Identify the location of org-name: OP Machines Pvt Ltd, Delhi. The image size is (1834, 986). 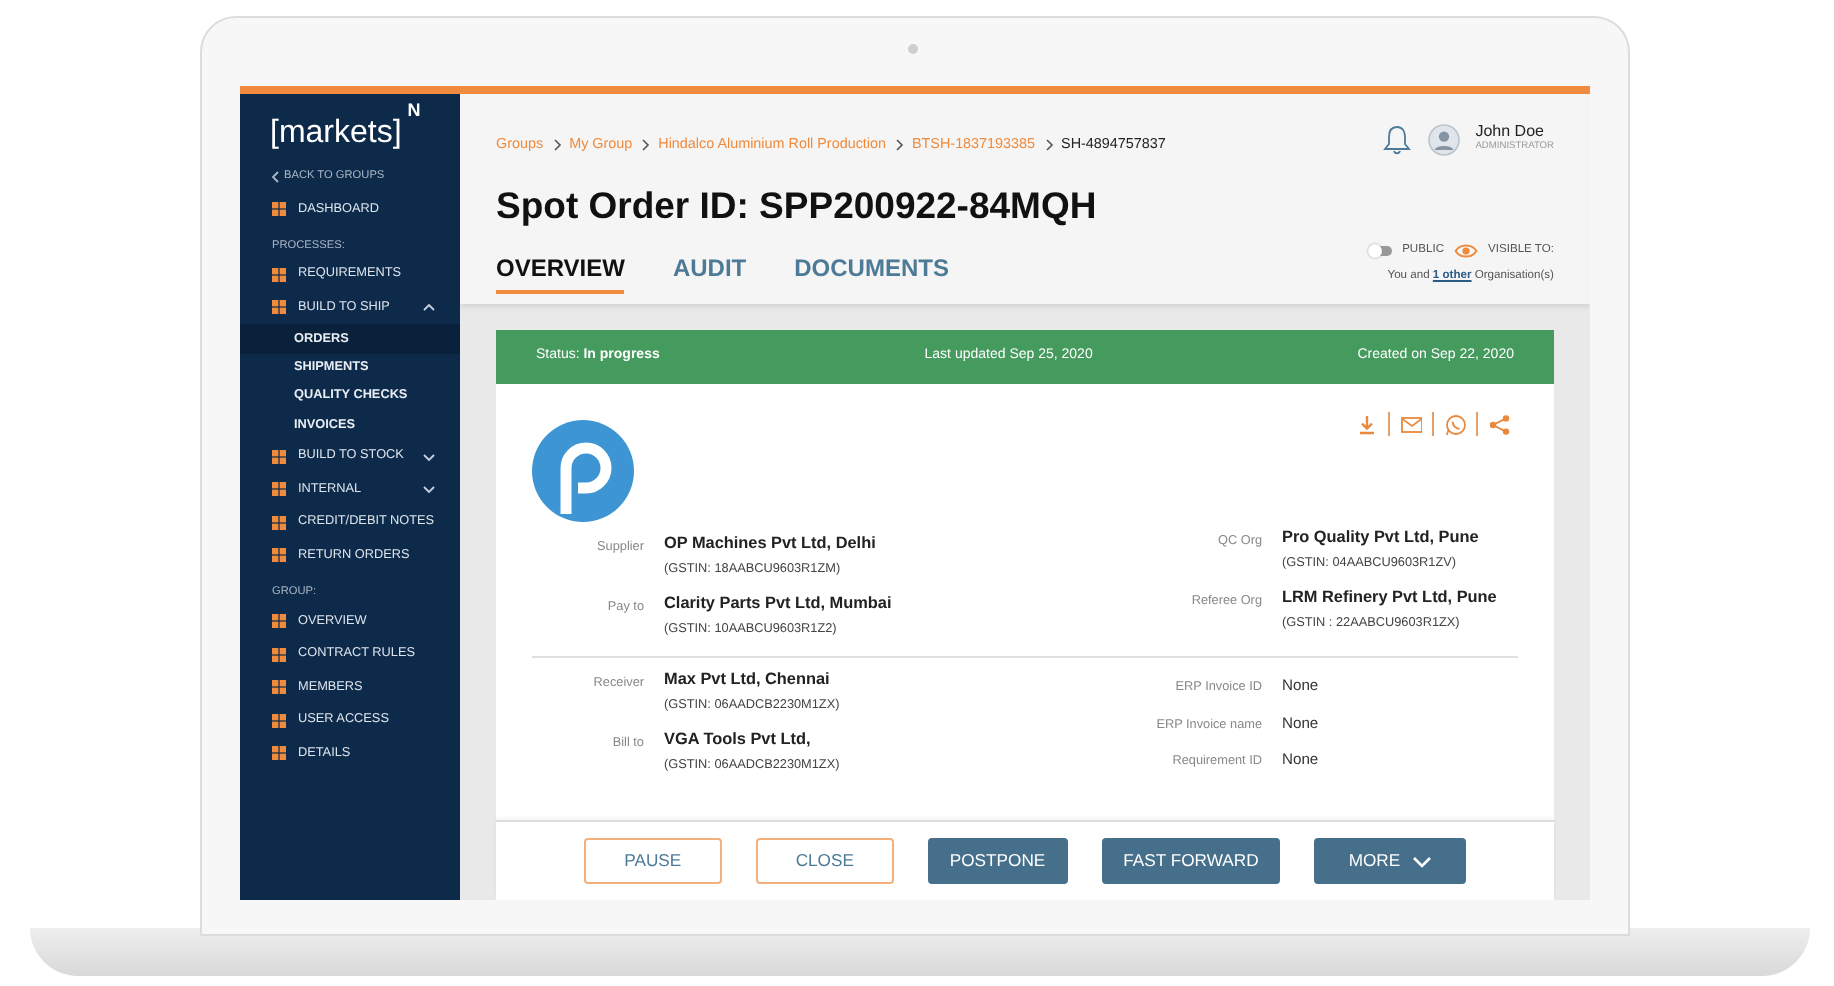
(771, 544).